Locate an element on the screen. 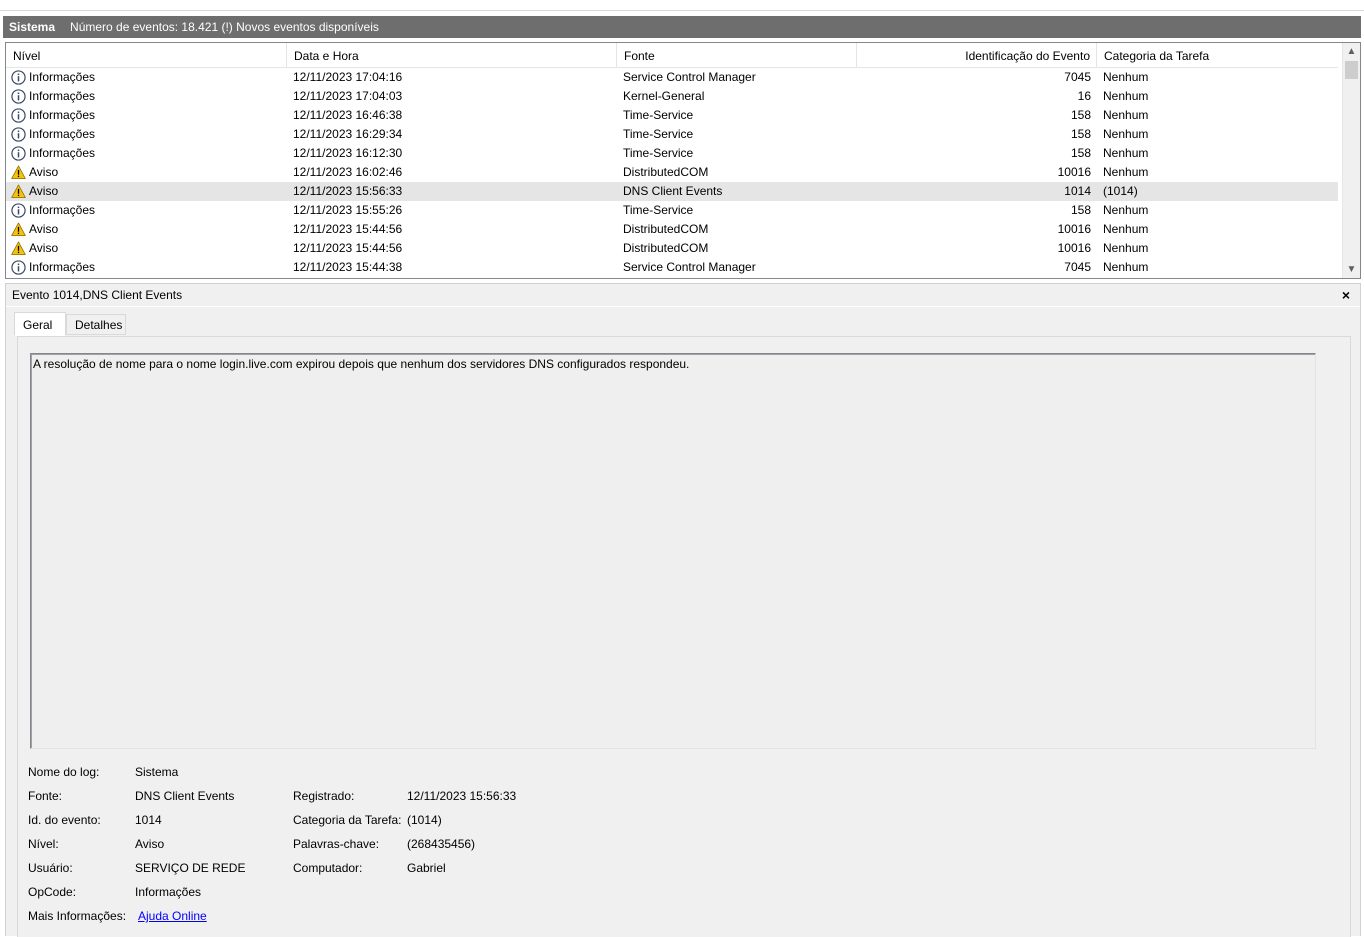 Image resolution: width=1364 pixels, height=937 pixels. column-header-source: Fonte is located at coordinates (737, 55).